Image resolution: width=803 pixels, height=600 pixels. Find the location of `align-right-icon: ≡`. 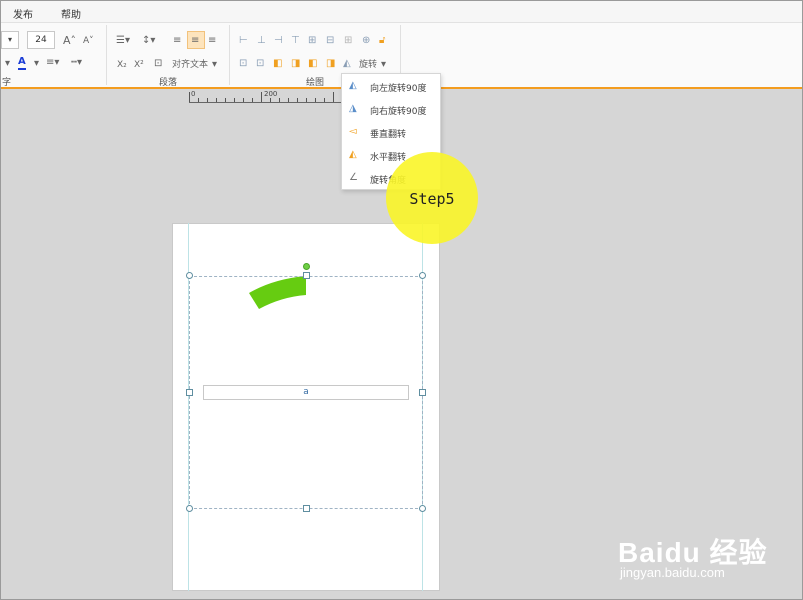

align-right-icon: ≡ is located at coordinates (212, 41).